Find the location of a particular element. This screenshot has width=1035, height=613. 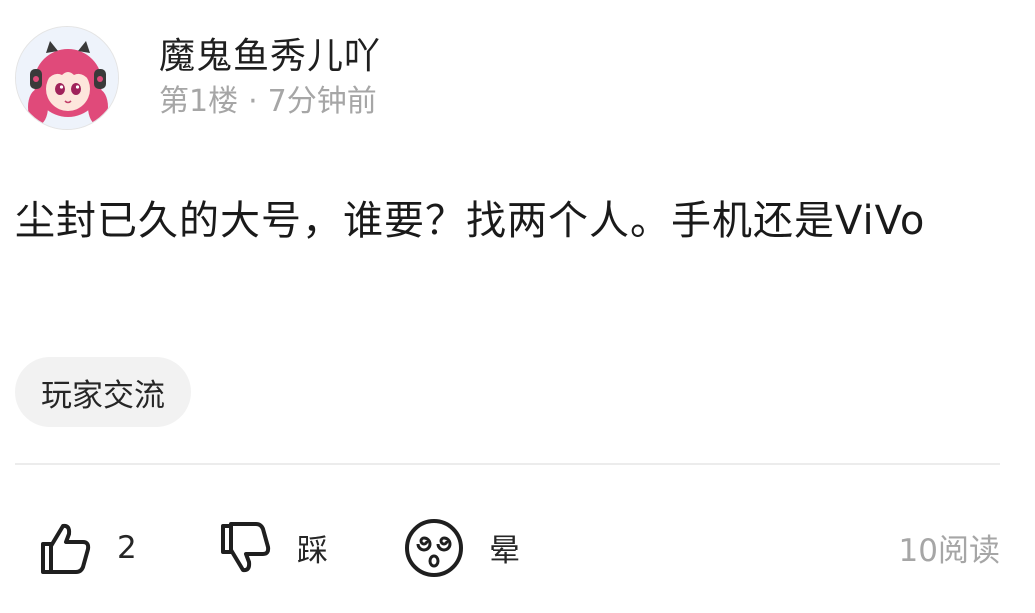

dizzy-label: 晕 is located at coordinates (504, 551).